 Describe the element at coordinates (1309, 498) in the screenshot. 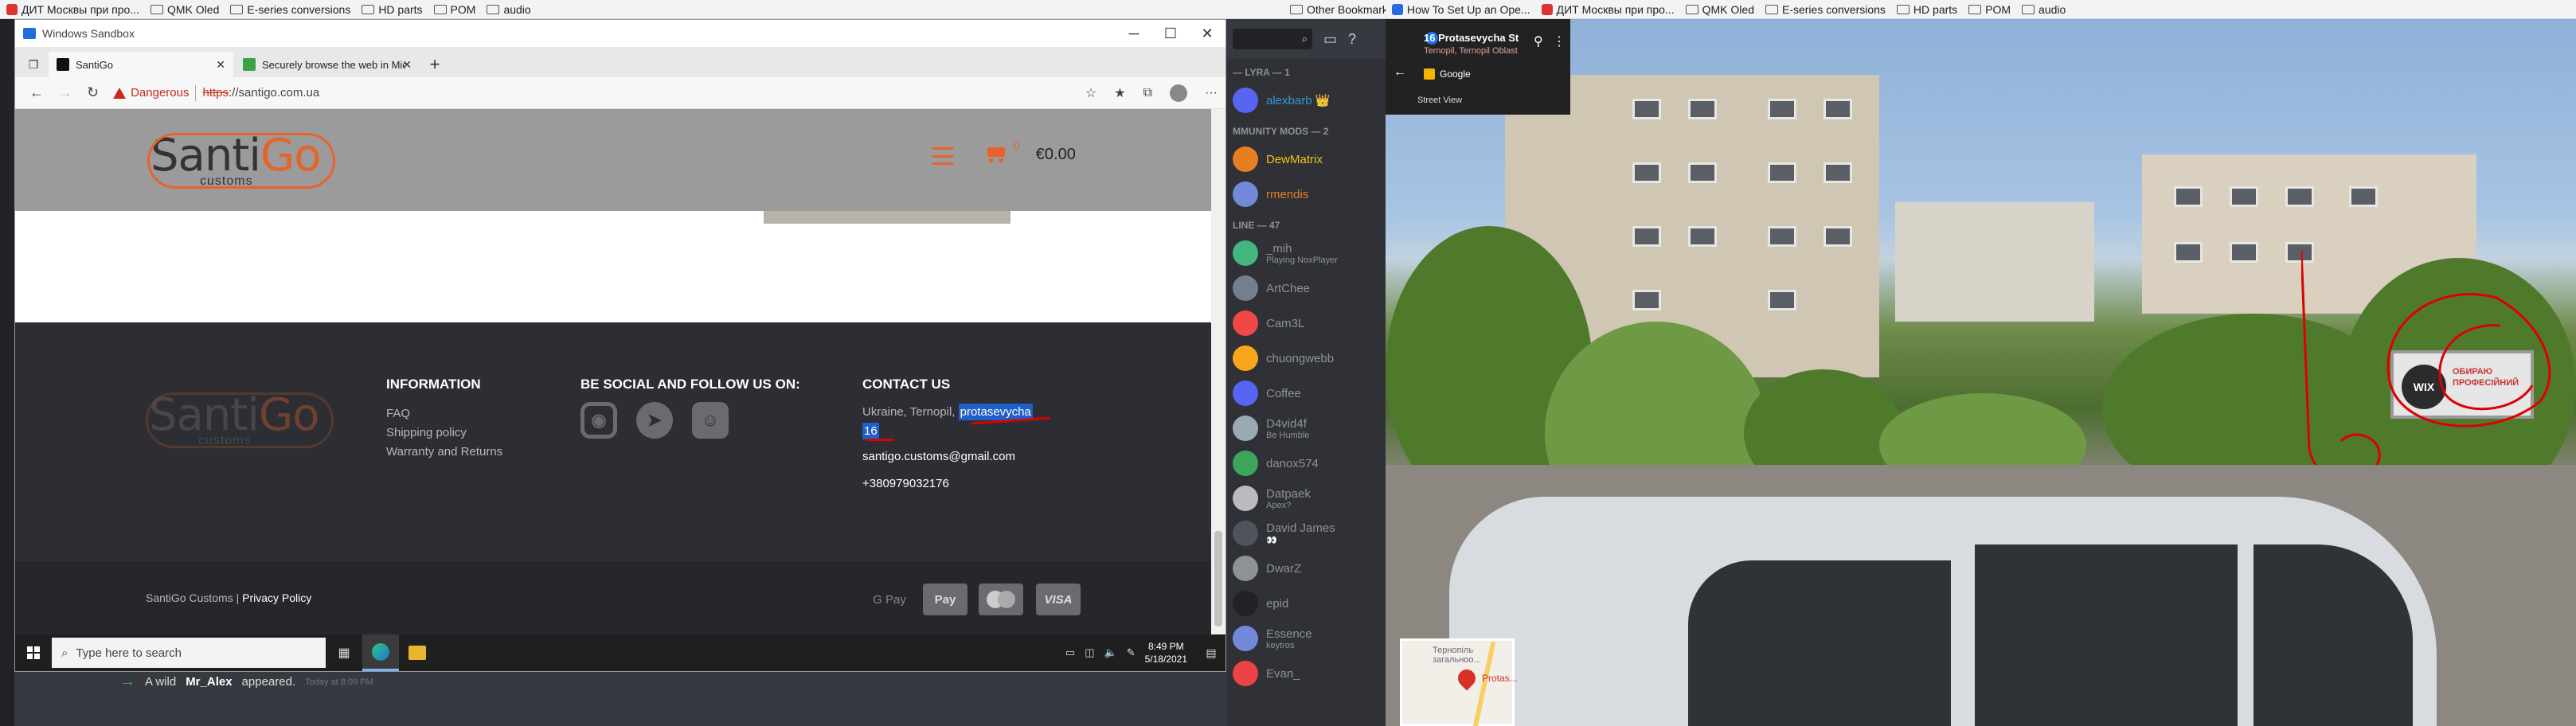

I see `member-item: Datpaek Apex?` at that location.